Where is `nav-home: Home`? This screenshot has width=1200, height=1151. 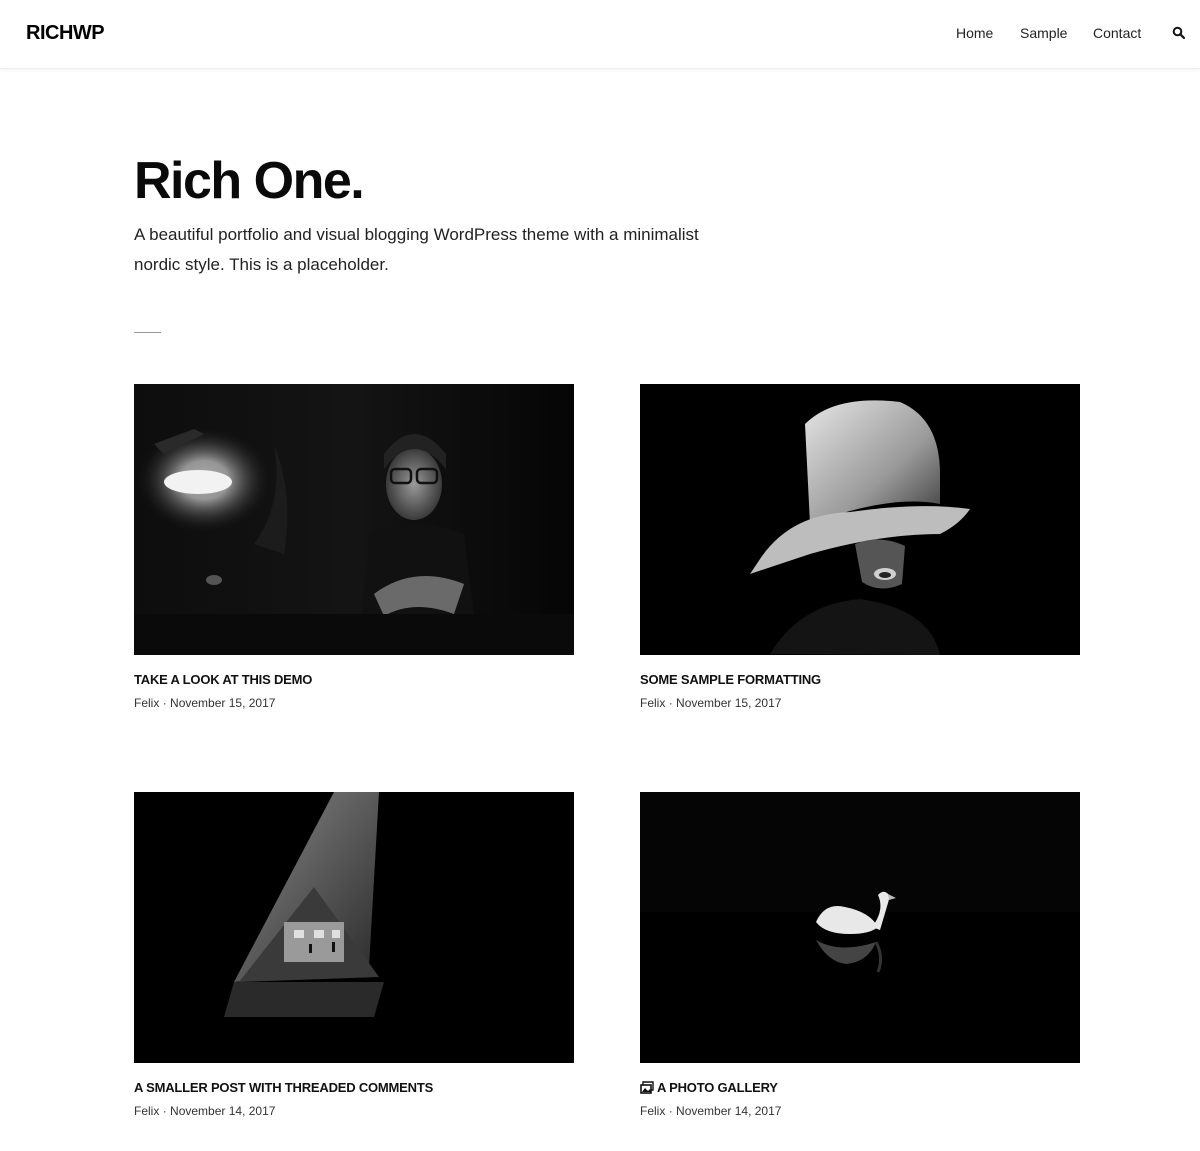 nav-home: Home is located at coordinates (974, 33).